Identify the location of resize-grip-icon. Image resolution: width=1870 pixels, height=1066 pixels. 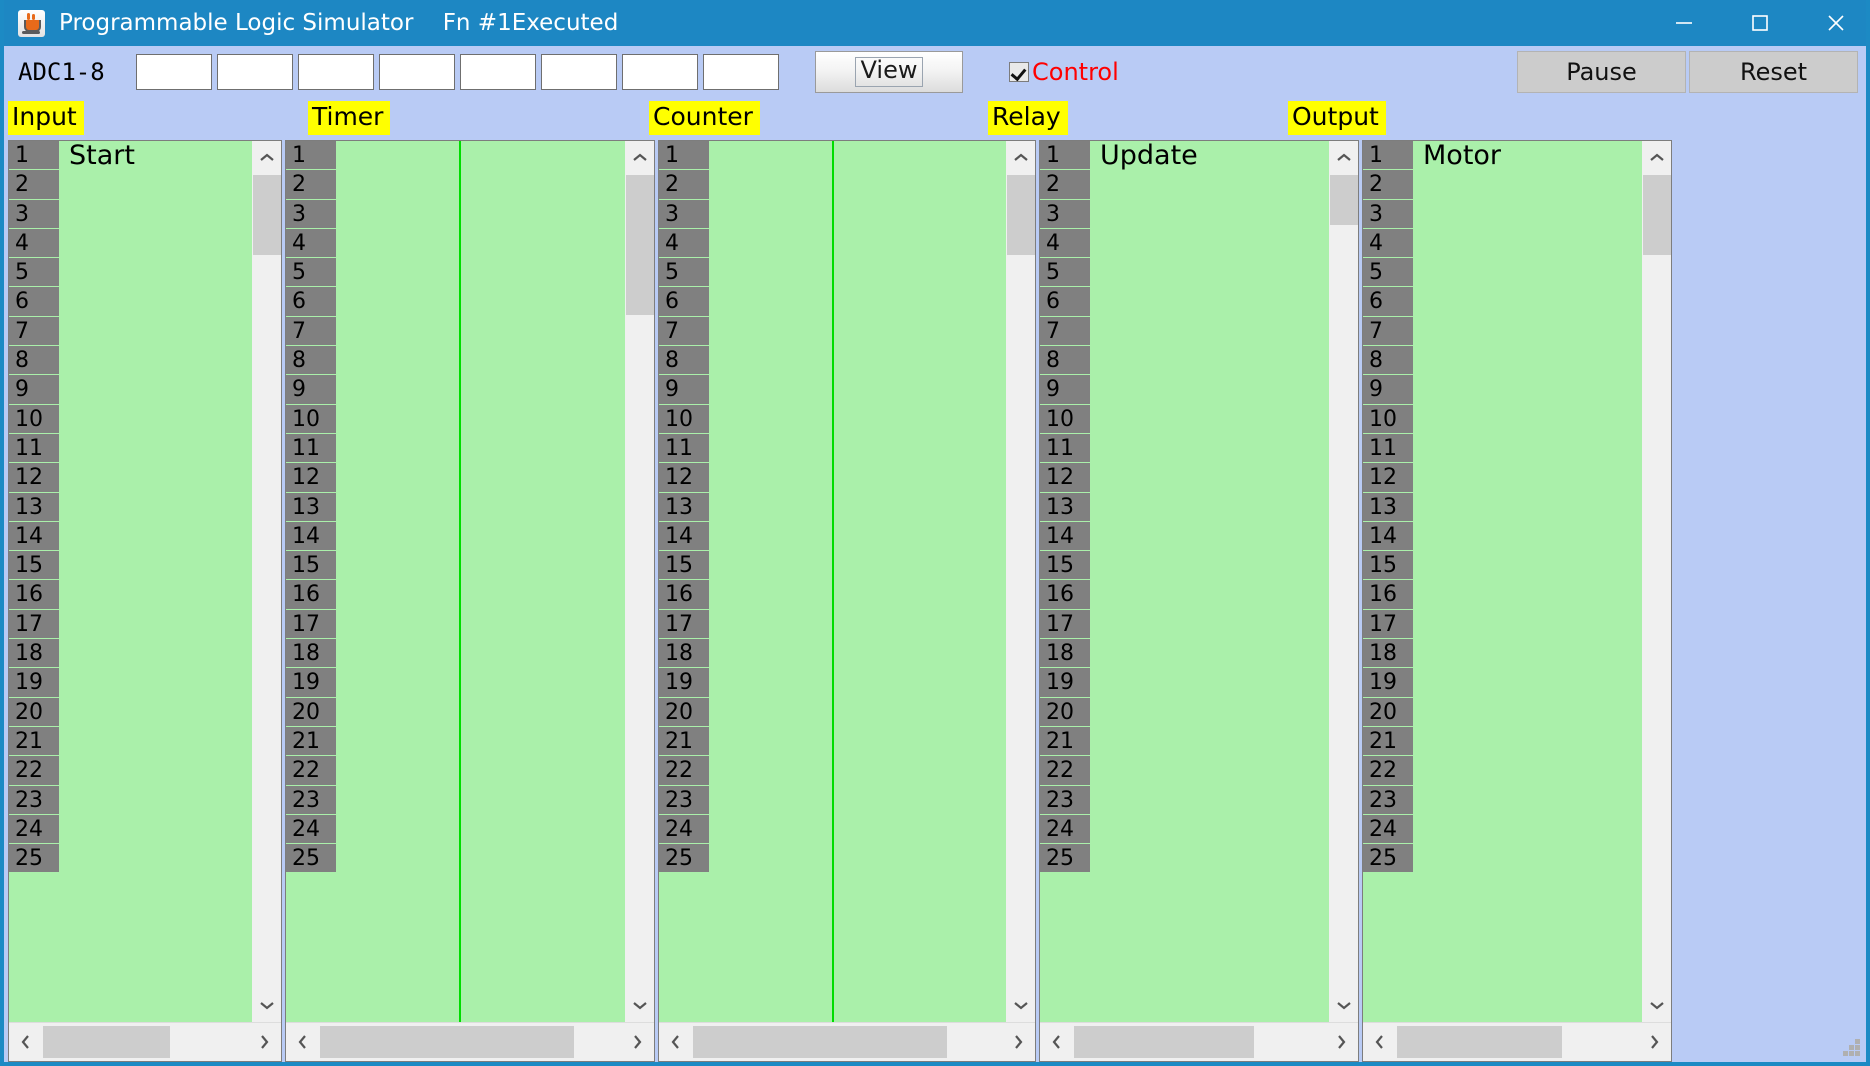
(1852, 1048).